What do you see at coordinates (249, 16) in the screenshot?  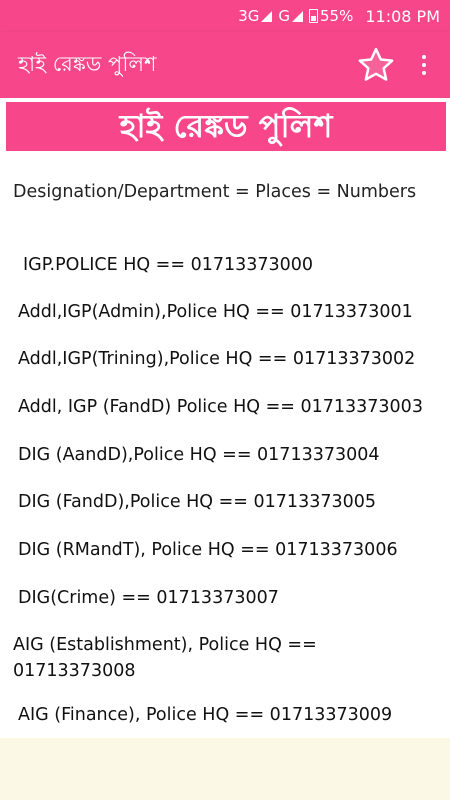 I see `network-3g-label: 3G` at bounding box center [249, 16].